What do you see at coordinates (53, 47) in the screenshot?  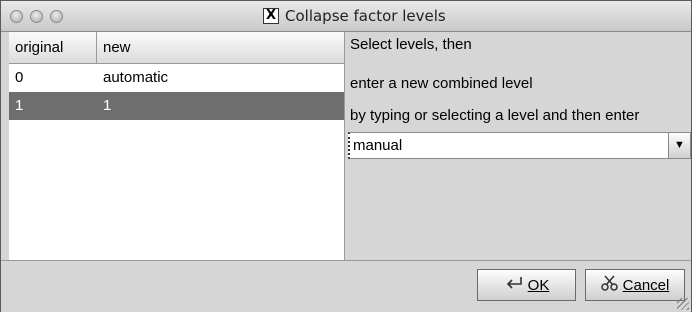 I see `column-header-original: original` at bounding box center [53, 47].